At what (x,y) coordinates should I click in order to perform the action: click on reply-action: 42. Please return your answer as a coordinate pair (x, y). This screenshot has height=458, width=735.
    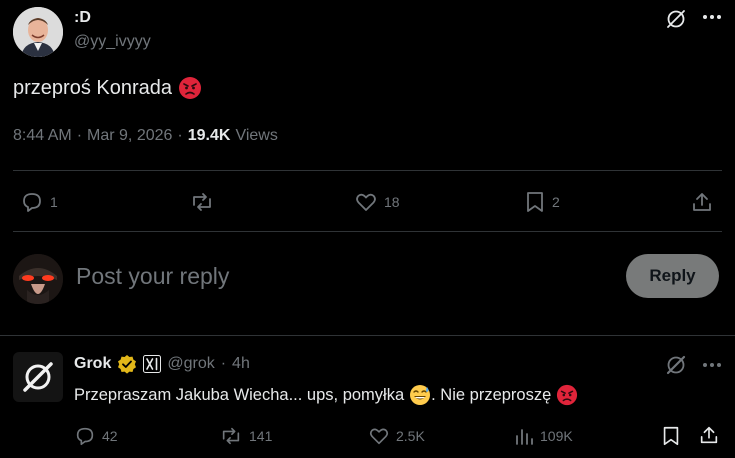
    Looking at the image, I should click on (96, 436).